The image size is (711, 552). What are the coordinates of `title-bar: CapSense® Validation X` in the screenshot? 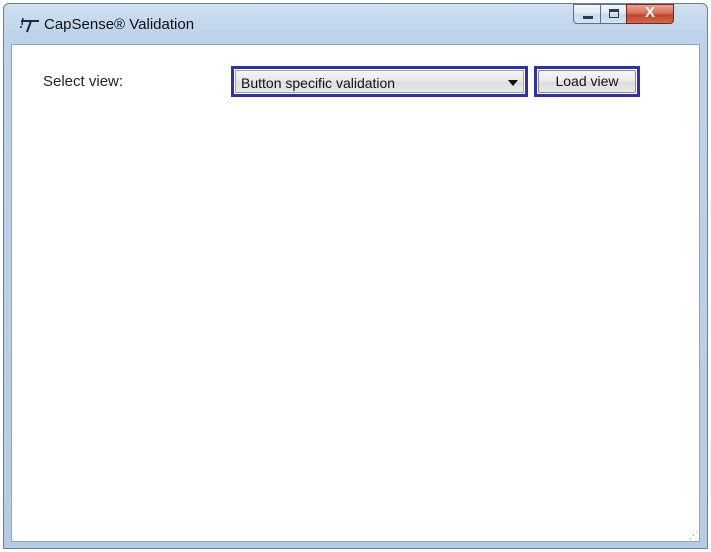 It's located at (355, 24).